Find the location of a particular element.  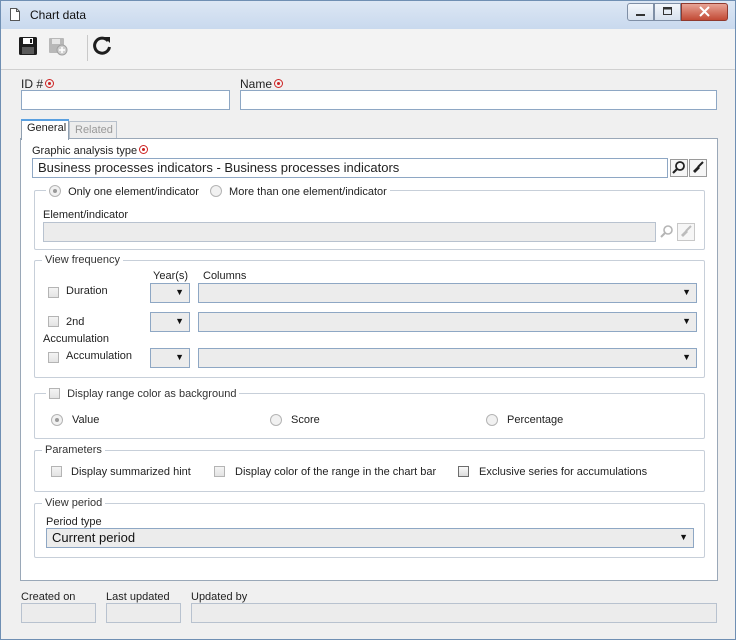

graphic-type-label-text: Graphic analysis type is located at coordinates (85, 151).